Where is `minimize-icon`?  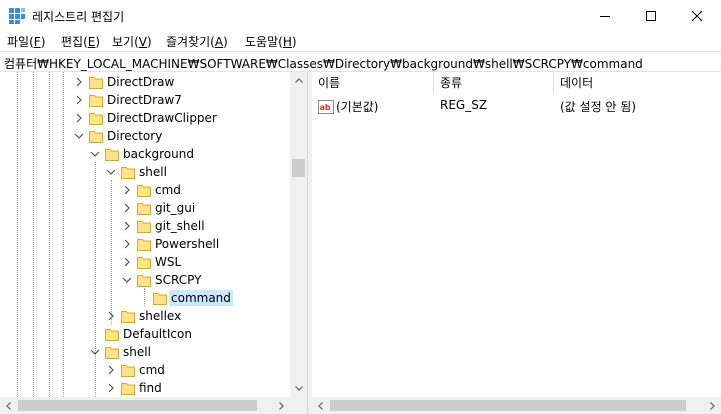 minimize-icon is located at coordinates (605, 16).